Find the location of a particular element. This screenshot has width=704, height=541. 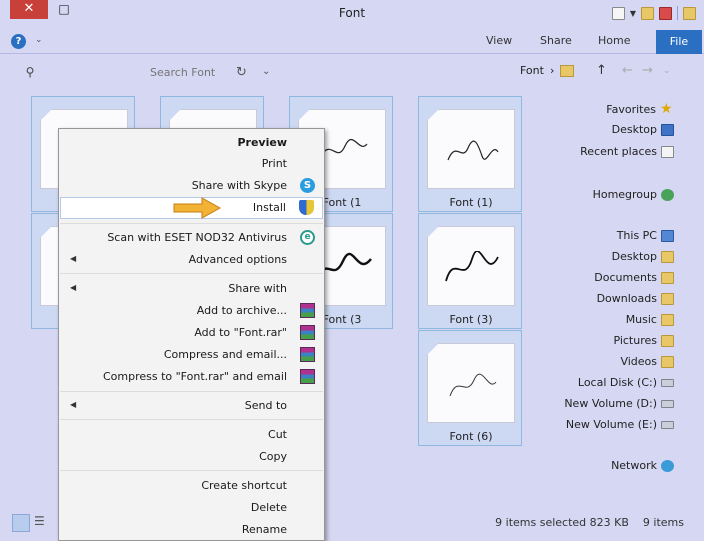

address-bar: ⚲ ↻ ⌄ Font › ↑ ← → ⌄ is located at coordinates (352, 71).